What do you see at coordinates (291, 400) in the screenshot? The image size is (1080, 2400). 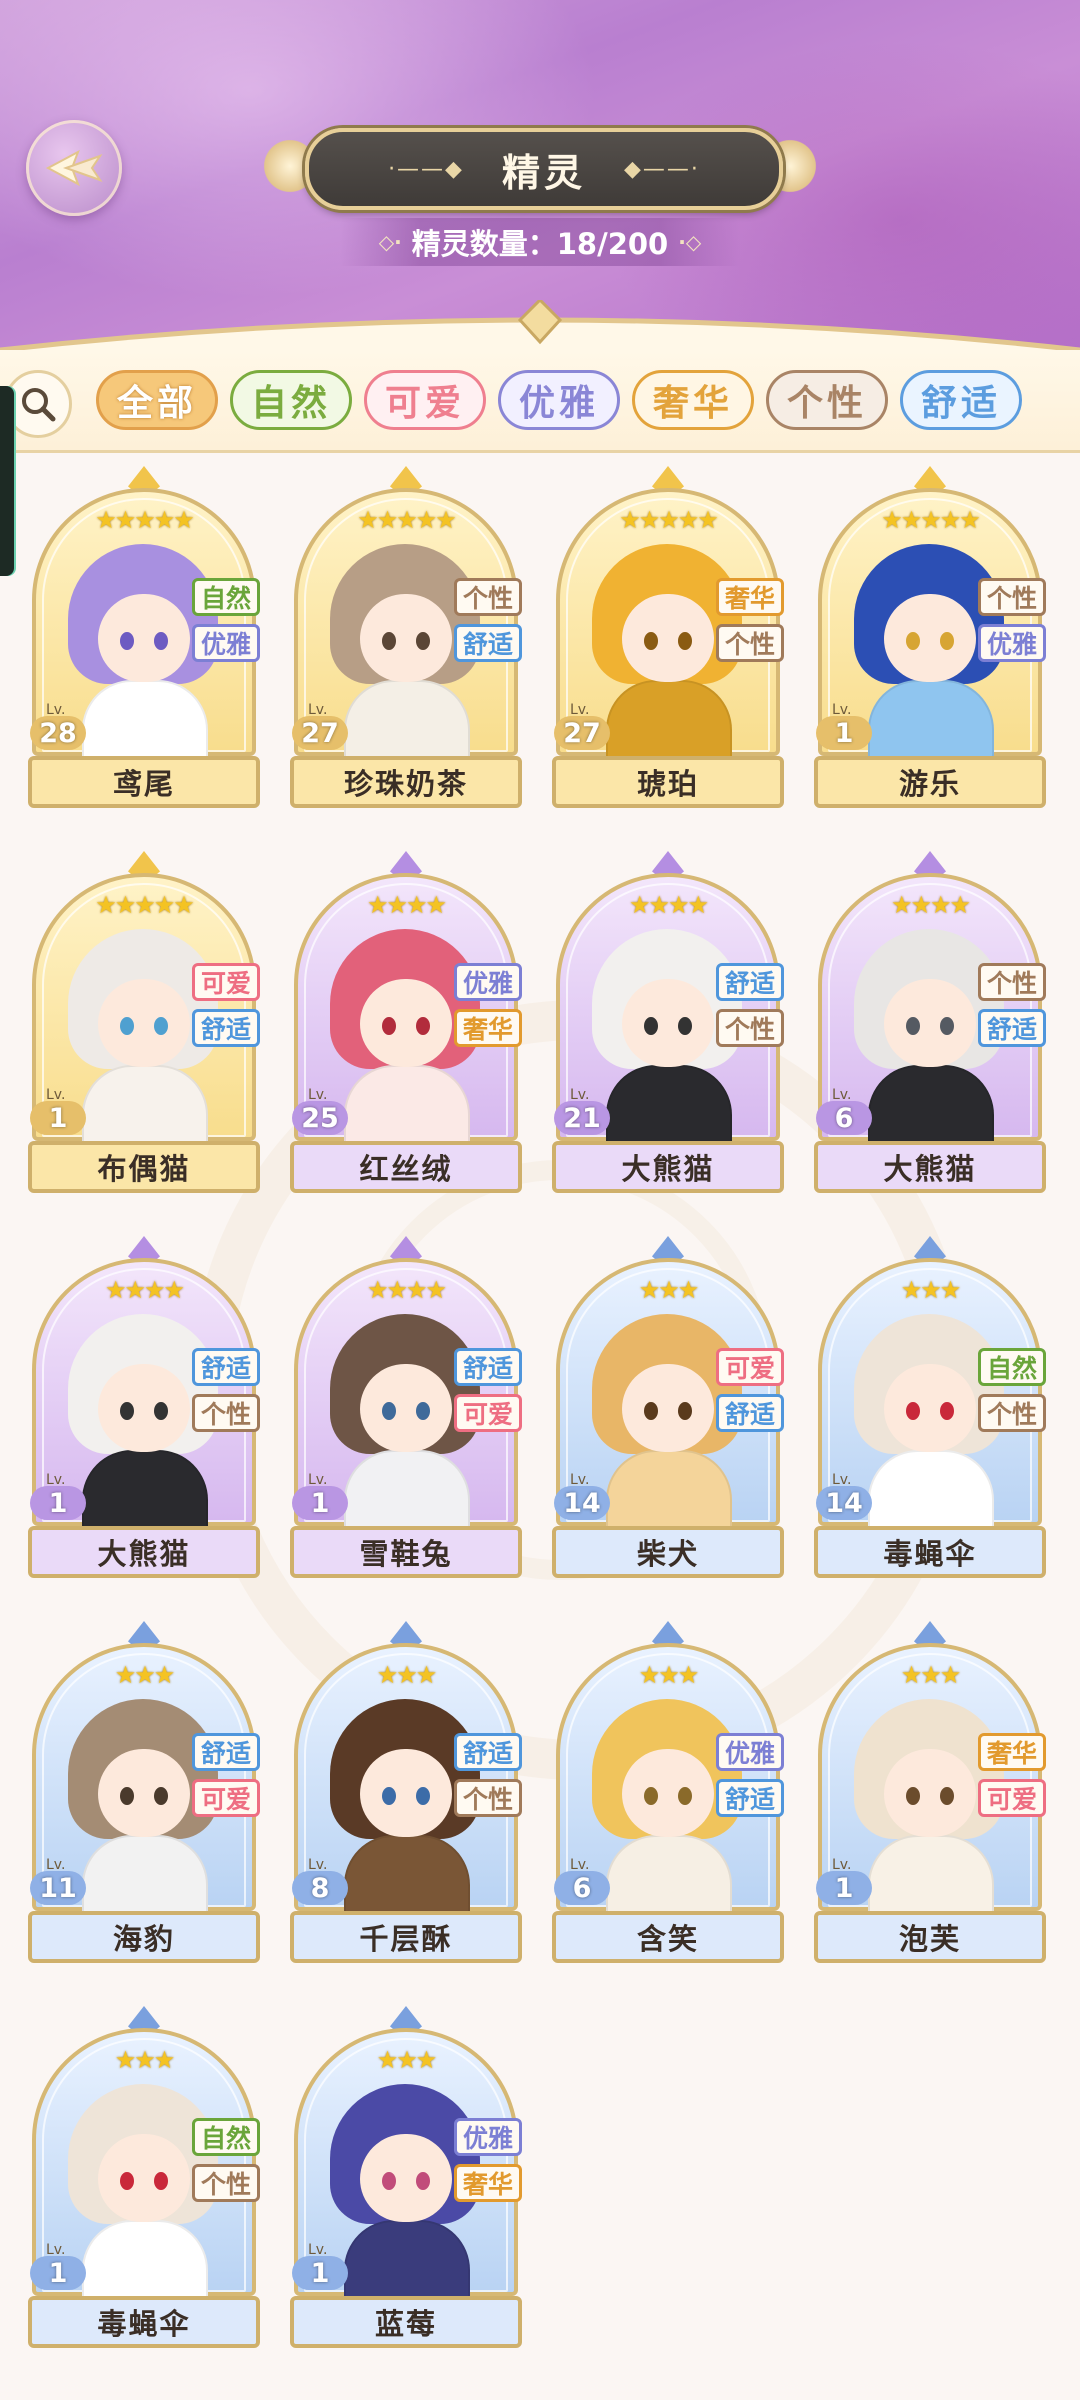 I see `filter-tab: 自然` at bounding box center [291, 400].